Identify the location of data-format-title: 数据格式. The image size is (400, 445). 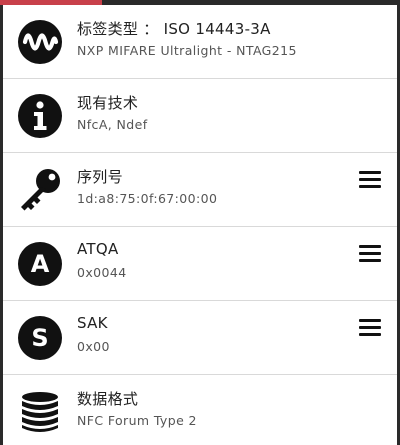
(108, 399).